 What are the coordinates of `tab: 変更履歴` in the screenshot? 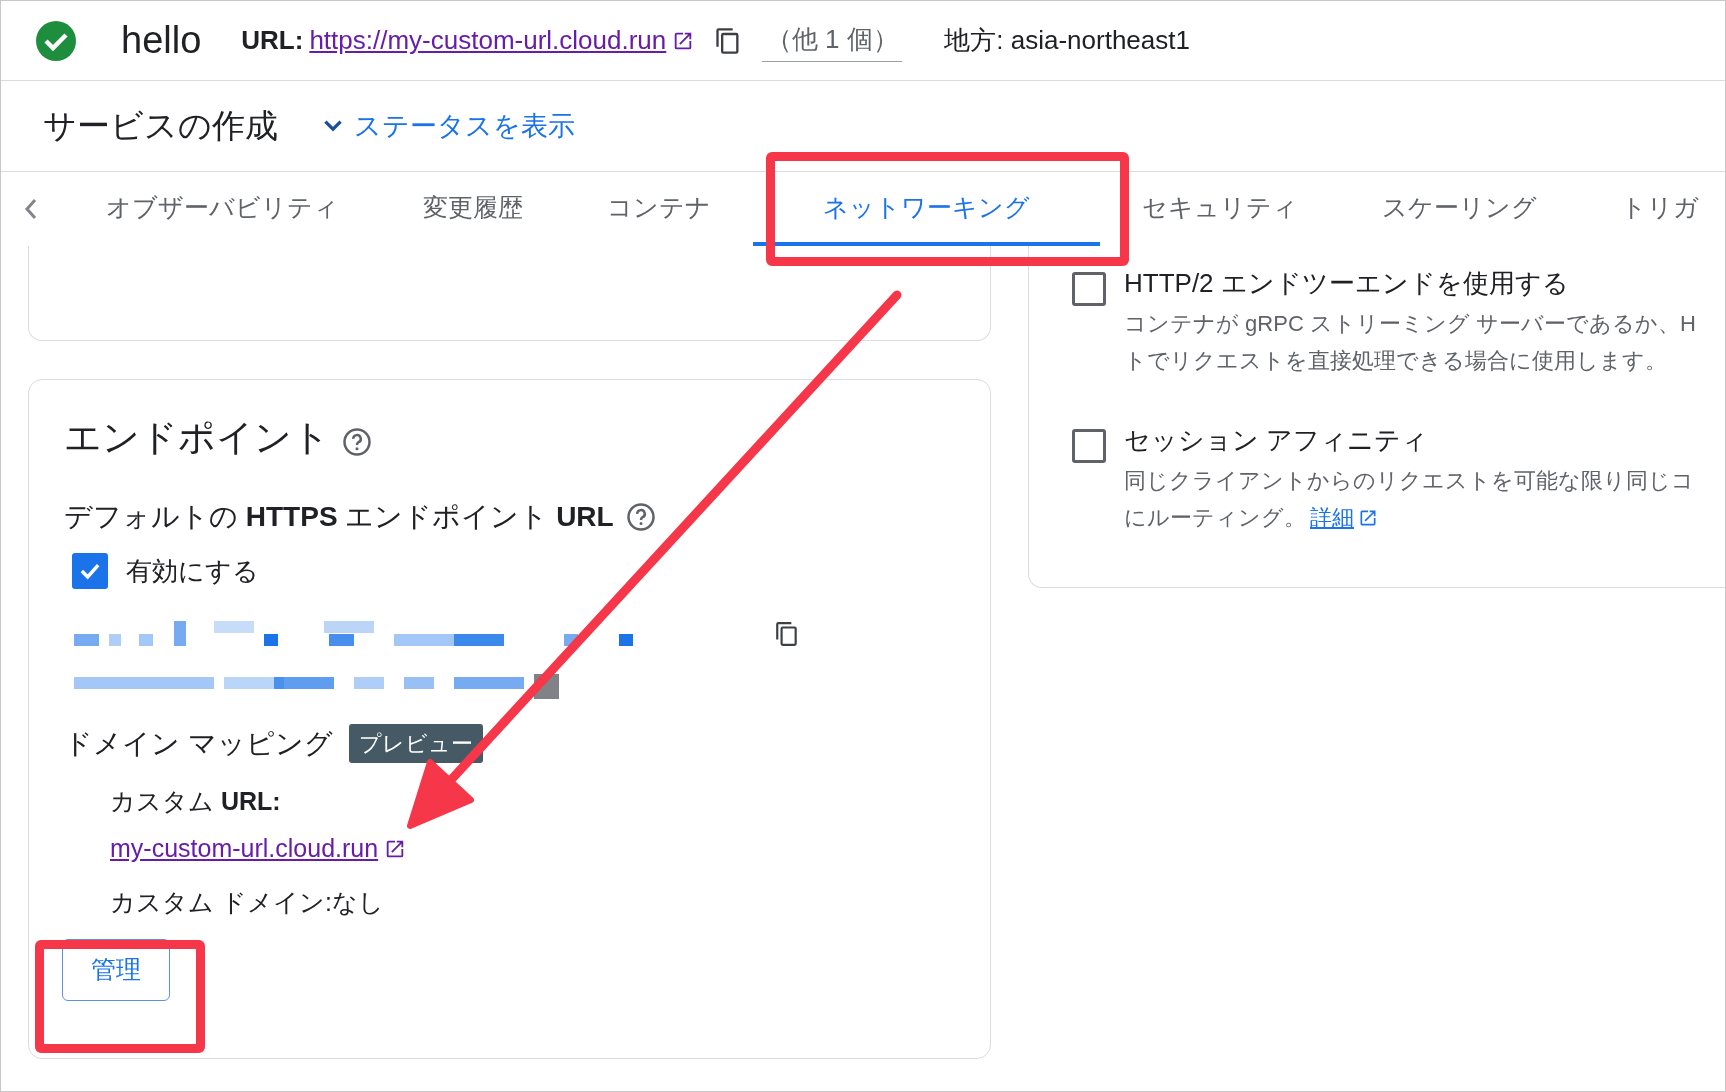 It's located at (473, 209).